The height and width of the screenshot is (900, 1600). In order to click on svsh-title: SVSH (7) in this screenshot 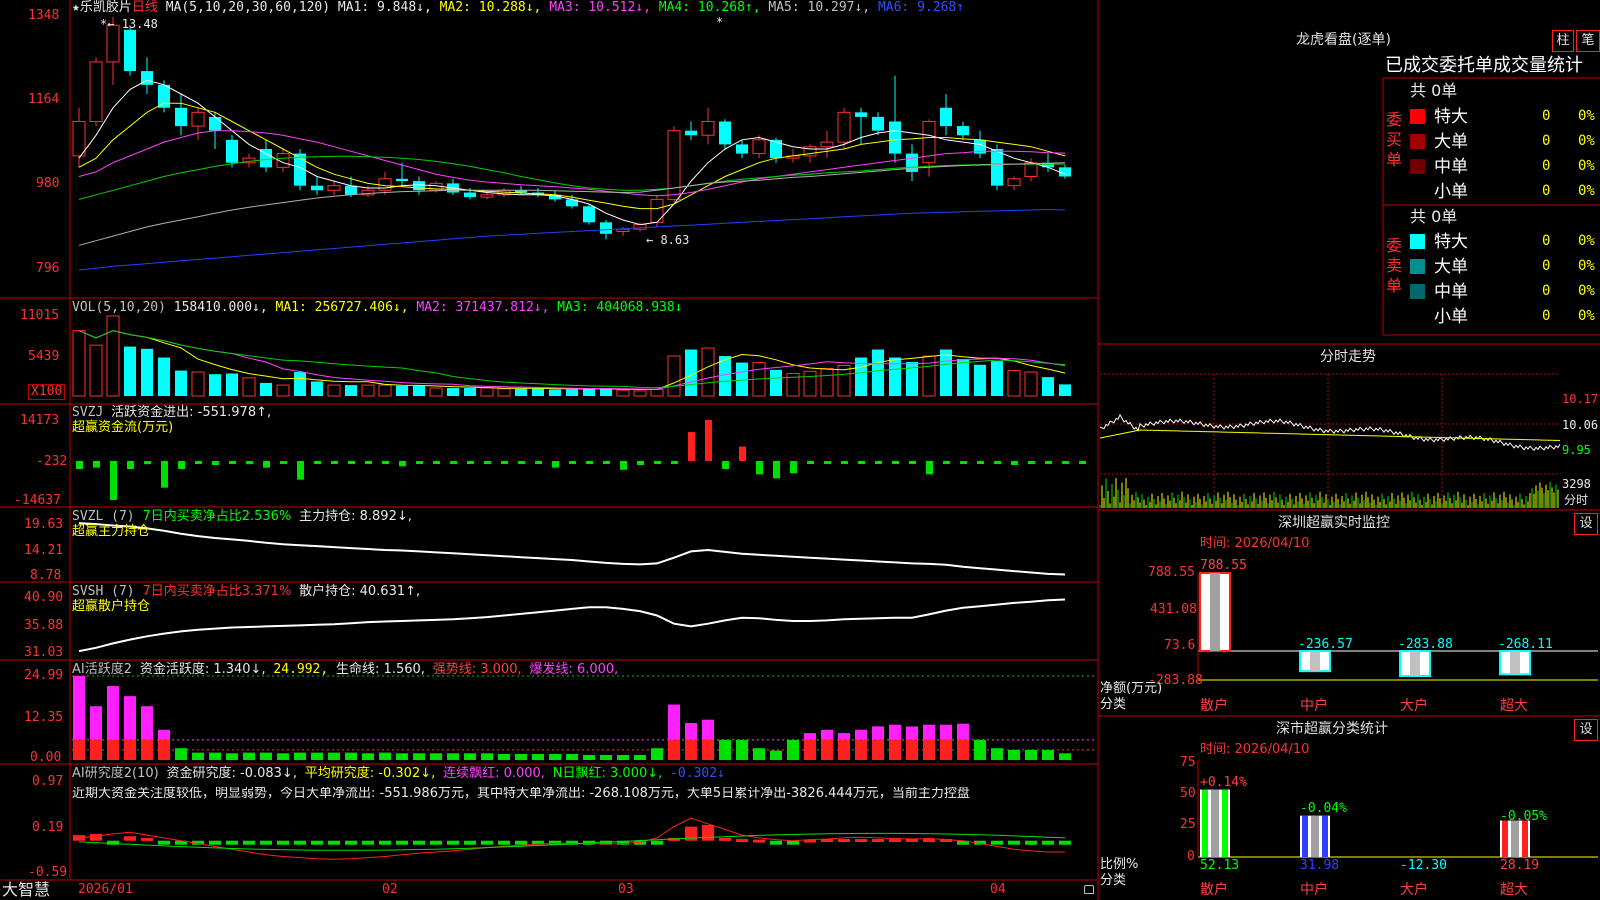, I will do `click(103, 591)`.